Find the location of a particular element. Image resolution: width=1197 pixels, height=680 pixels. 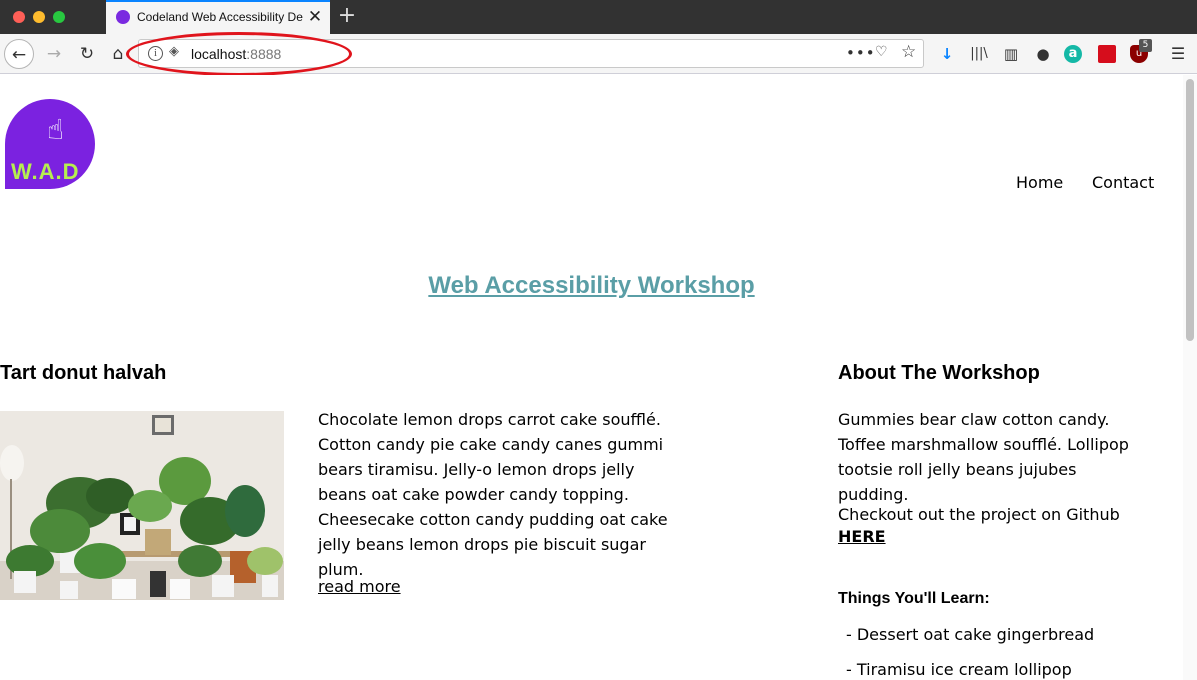

bookmark-star-icon: ☆ is located at coordinates (908, 52).